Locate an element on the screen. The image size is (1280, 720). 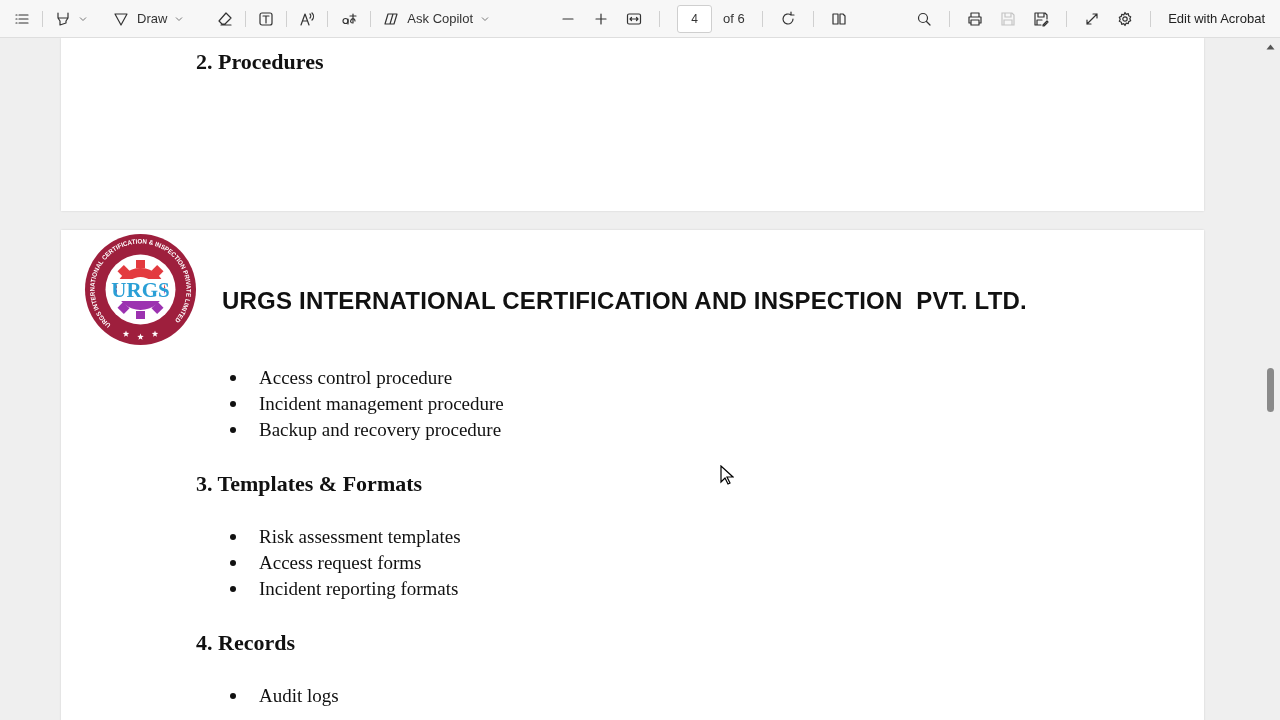
scrollbar-thumb is located at coordinates (1270, 390).